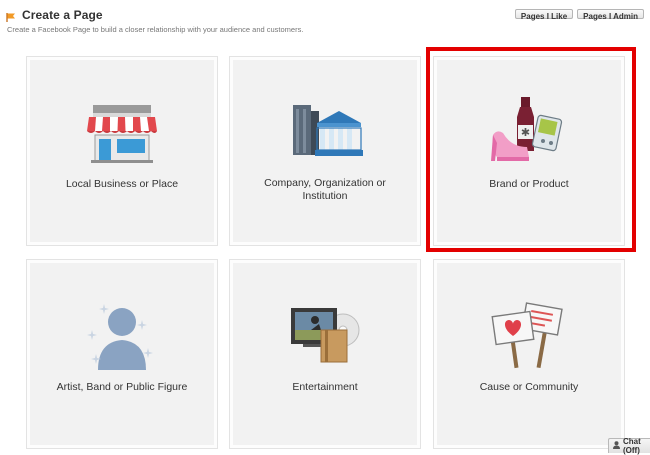 The height and width of the screenshot is (455, 650). What do you see at coordinates (11, 16) in the screenshot?
I see `page-flag-icon` at bounding box center [11, 16].